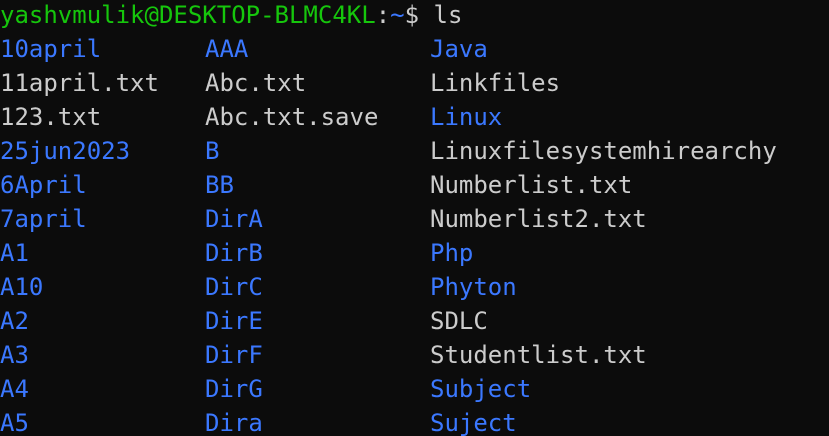  What do you see at coordinates (452, 253) in the screenshot?
I see `directory-entry: Php` at bounding box center [452, 253].